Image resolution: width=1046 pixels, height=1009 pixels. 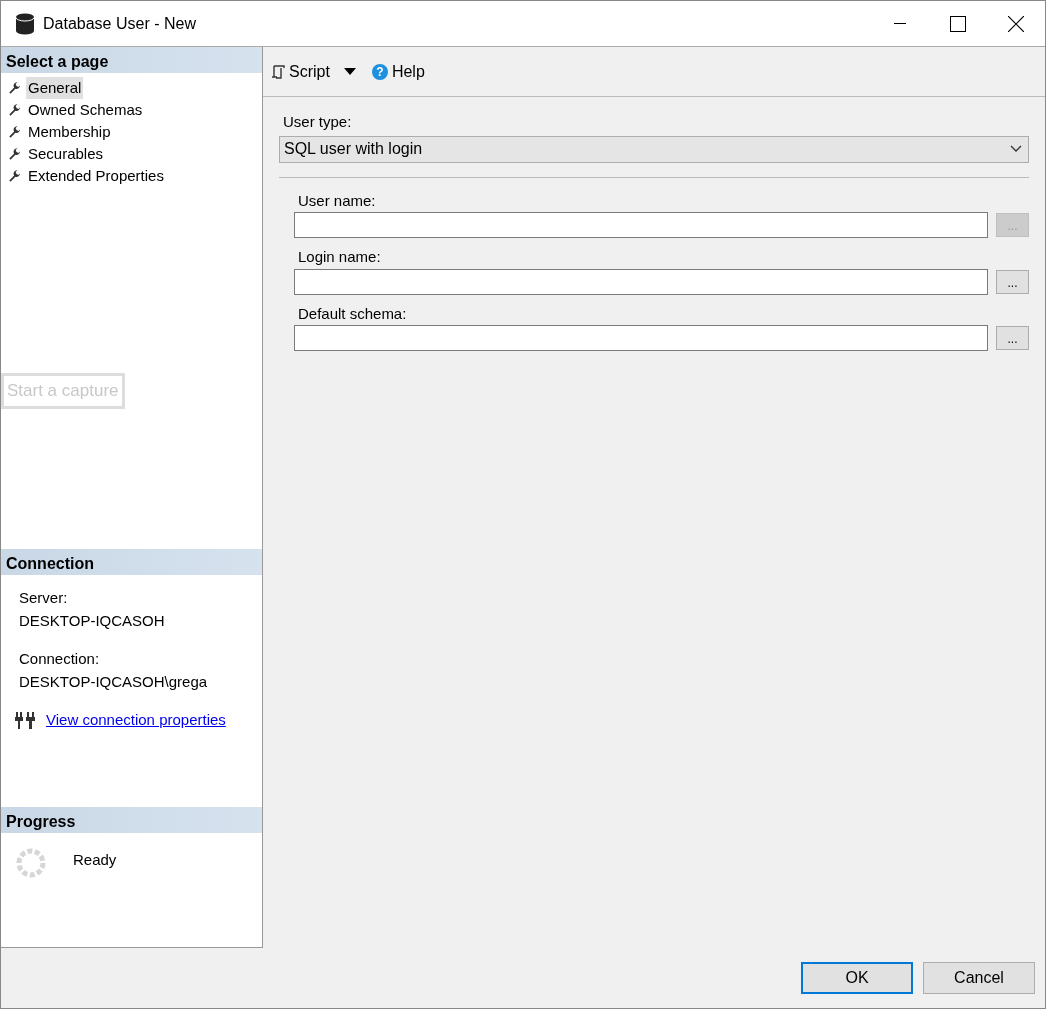 I want to click on server-label: Server:, so click(x=44, y=598).